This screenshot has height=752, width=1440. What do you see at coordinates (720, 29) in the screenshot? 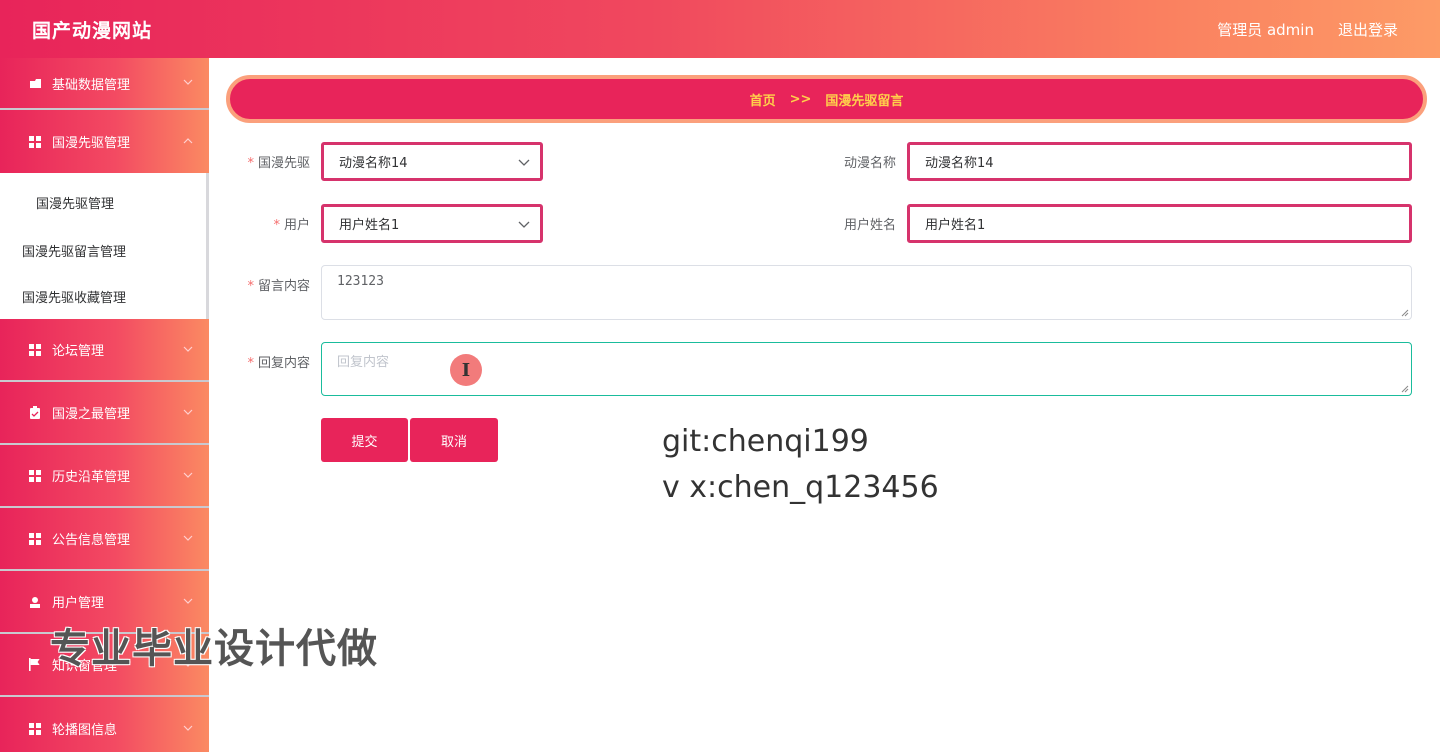
I see `top-header: 国产动漫网站 管理员 admin 退出登录` at bounding box center [720, 29].